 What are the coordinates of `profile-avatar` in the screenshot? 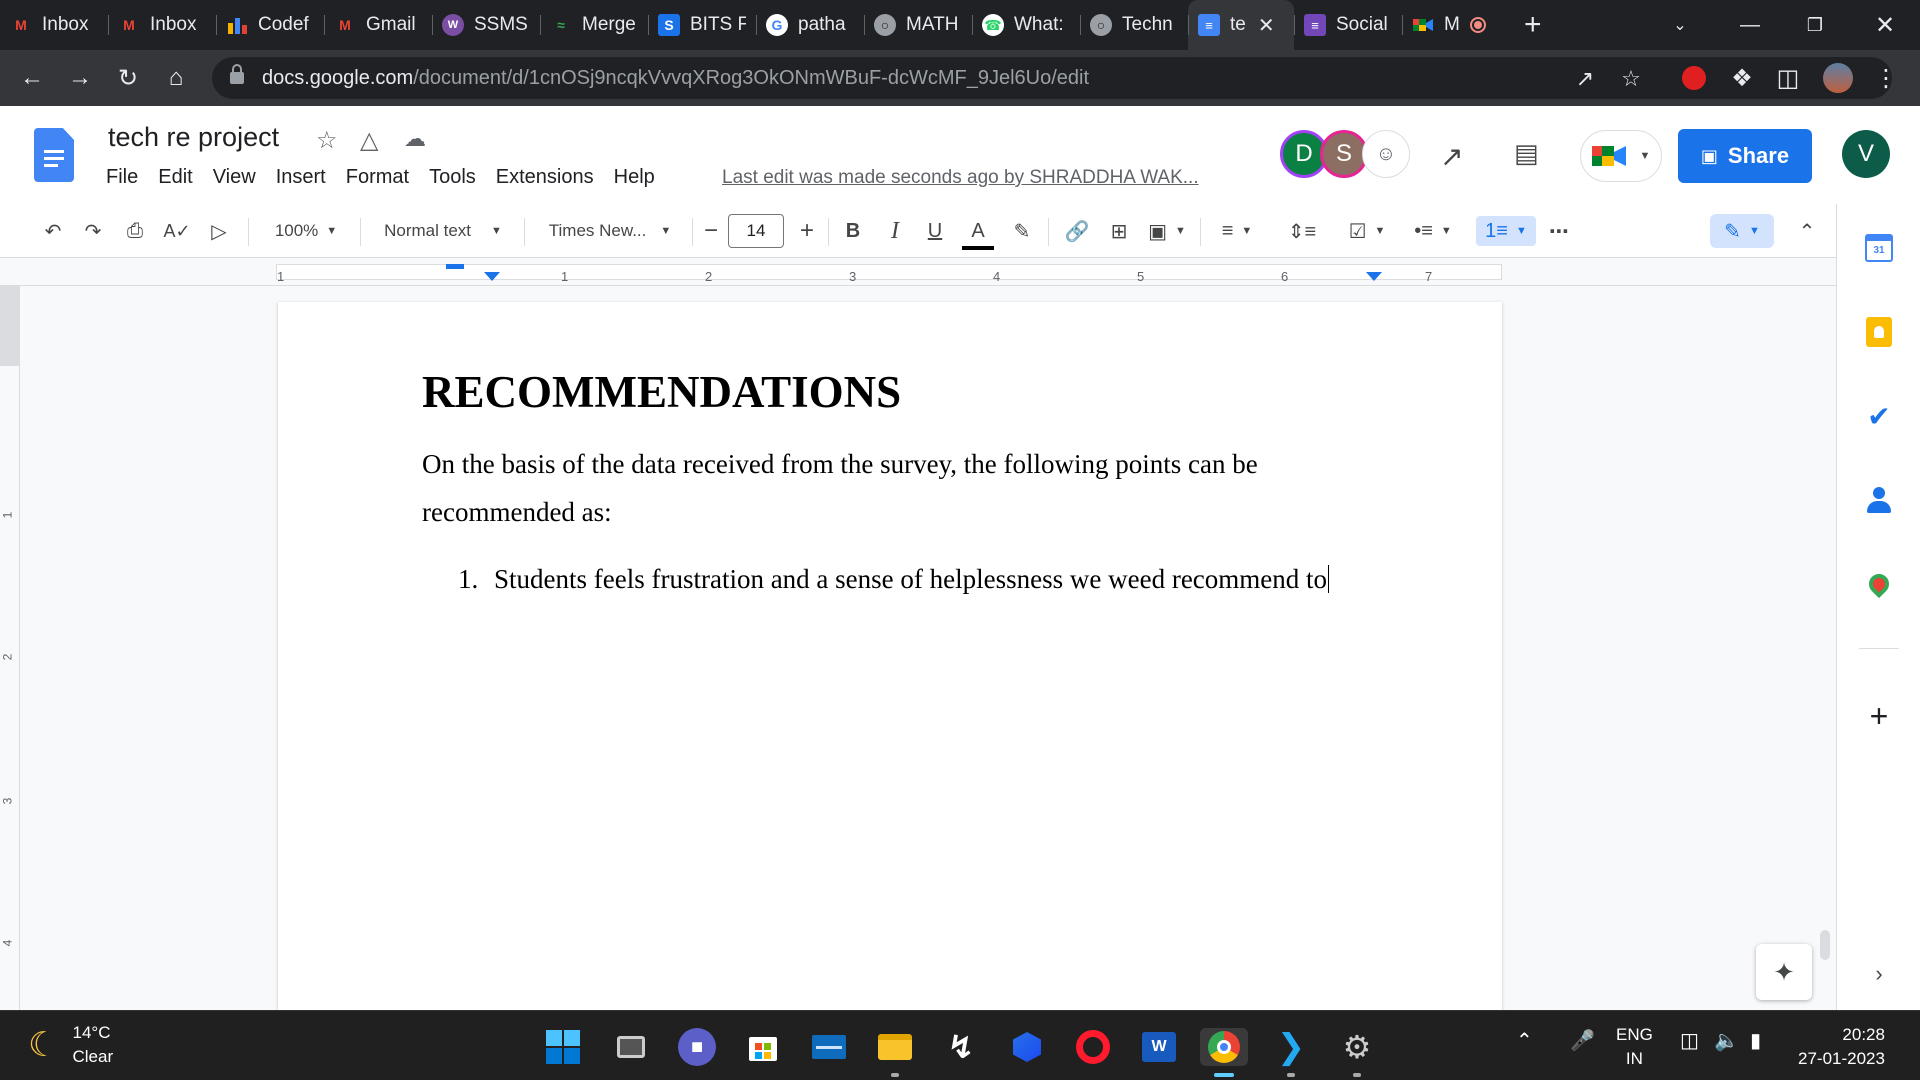 It's located at (1838, 78).